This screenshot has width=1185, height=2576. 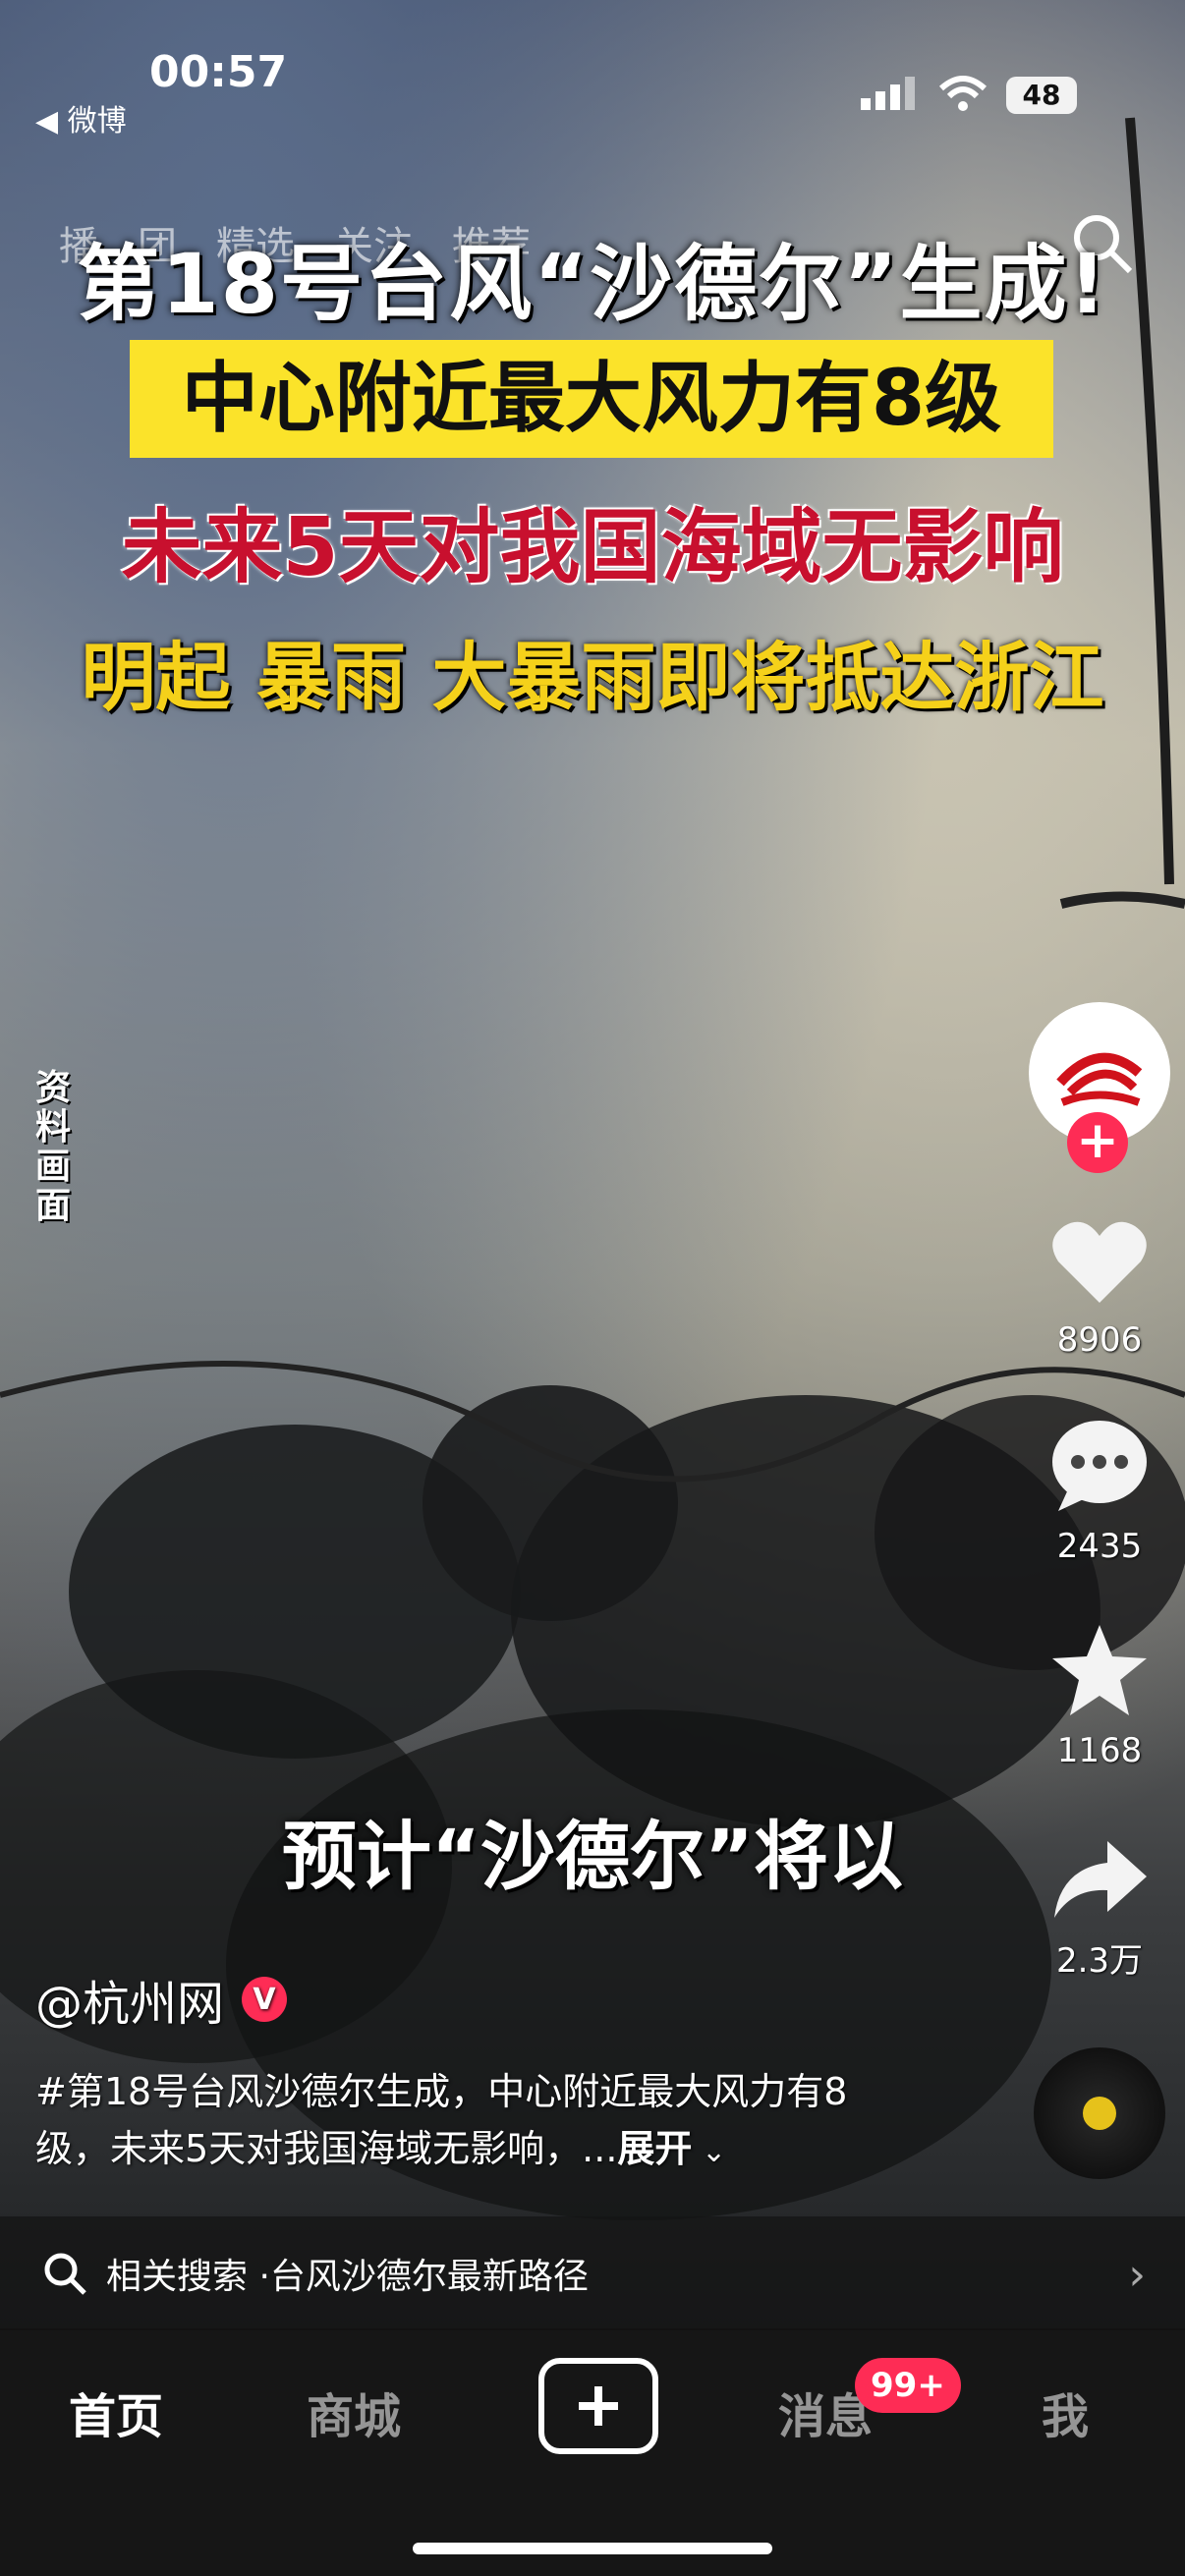 I want to click on chevron-down-icon: ⌄, so click(x=710, y=2152).